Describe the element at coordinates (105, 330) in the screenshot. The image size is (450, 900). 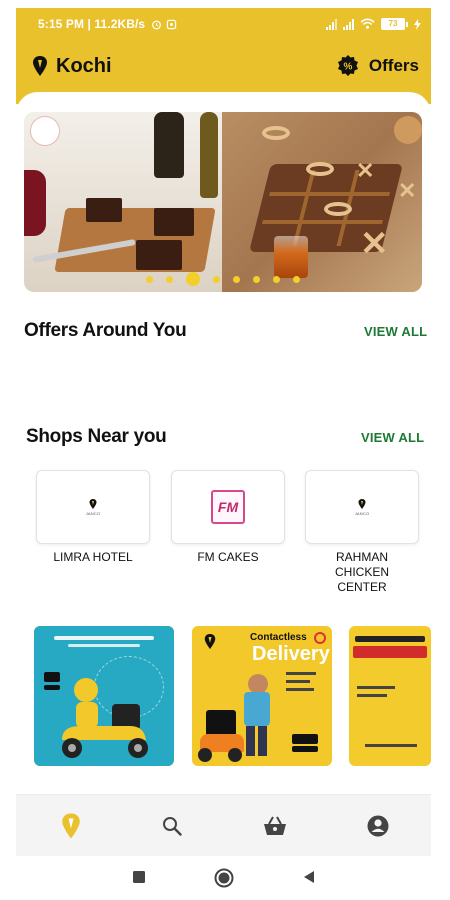
I see `offers-section-title: Offers Around You` at that location.